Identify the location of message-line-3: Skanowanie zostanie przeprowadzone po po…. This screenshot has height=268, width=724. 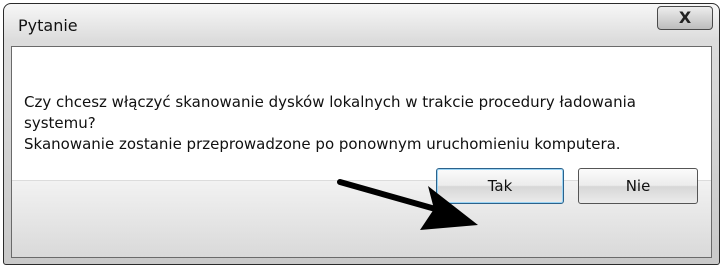
(322, 144).